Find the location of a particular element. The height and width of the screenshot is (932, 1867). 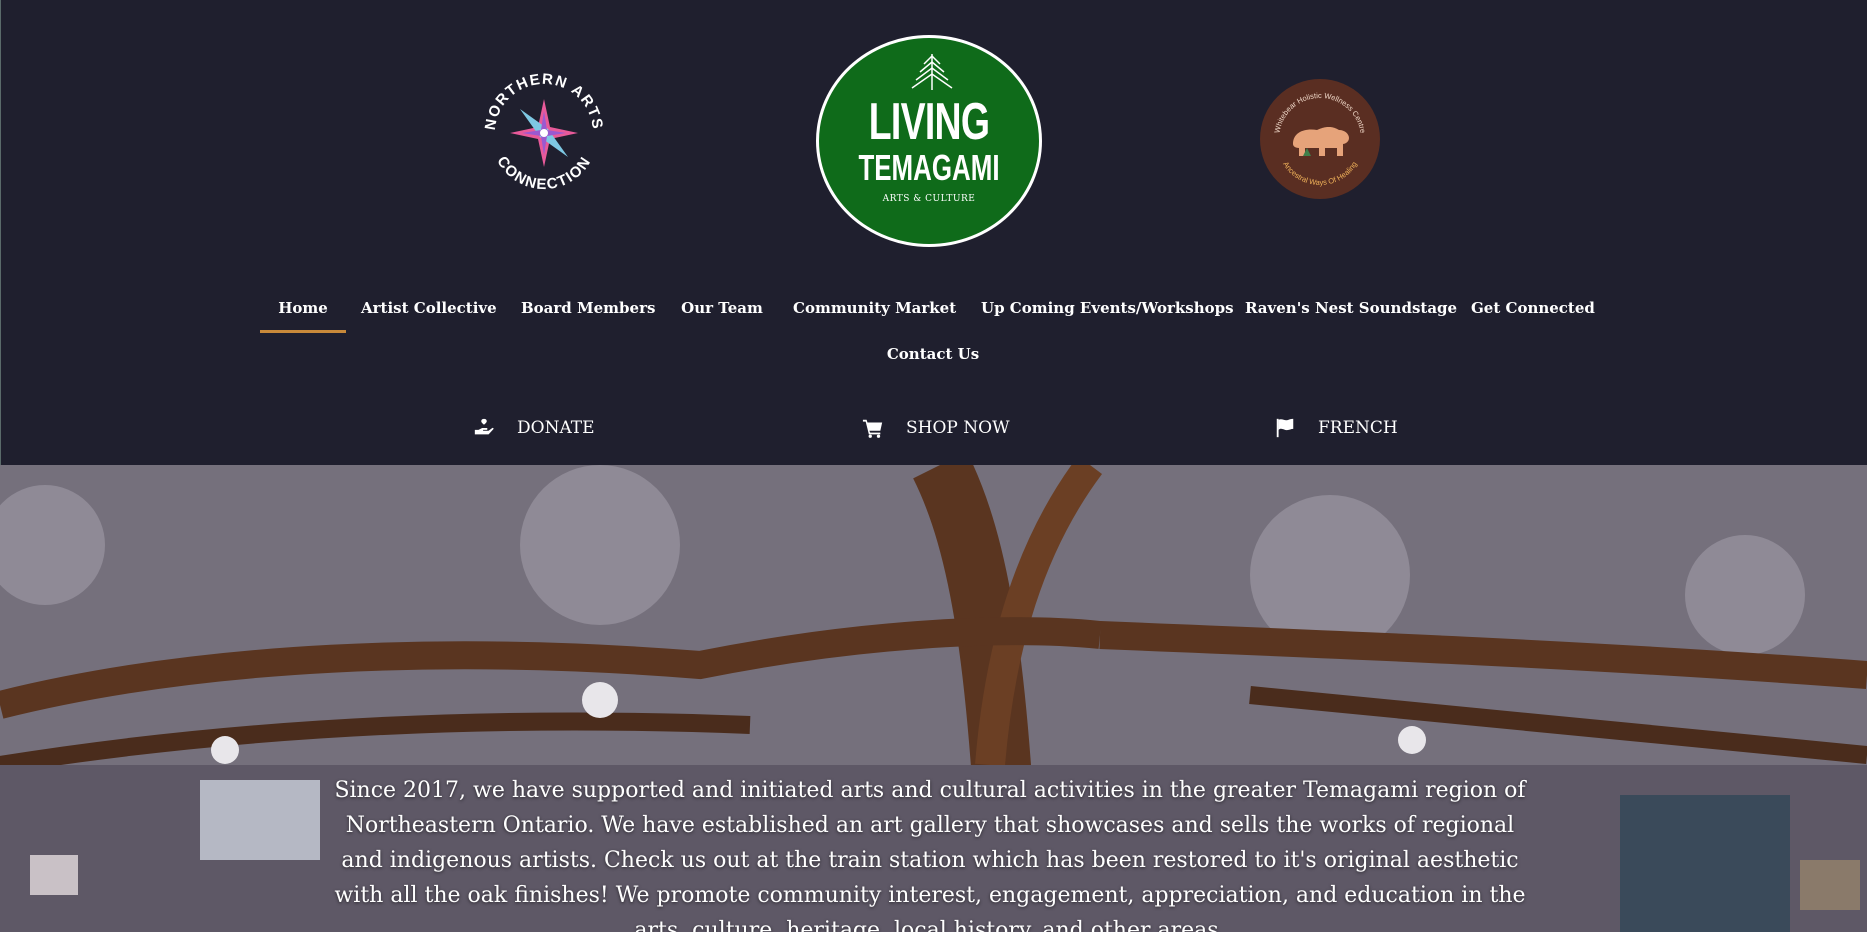

nav-contact-us: Contact Us is located at coordinates (933, 356).